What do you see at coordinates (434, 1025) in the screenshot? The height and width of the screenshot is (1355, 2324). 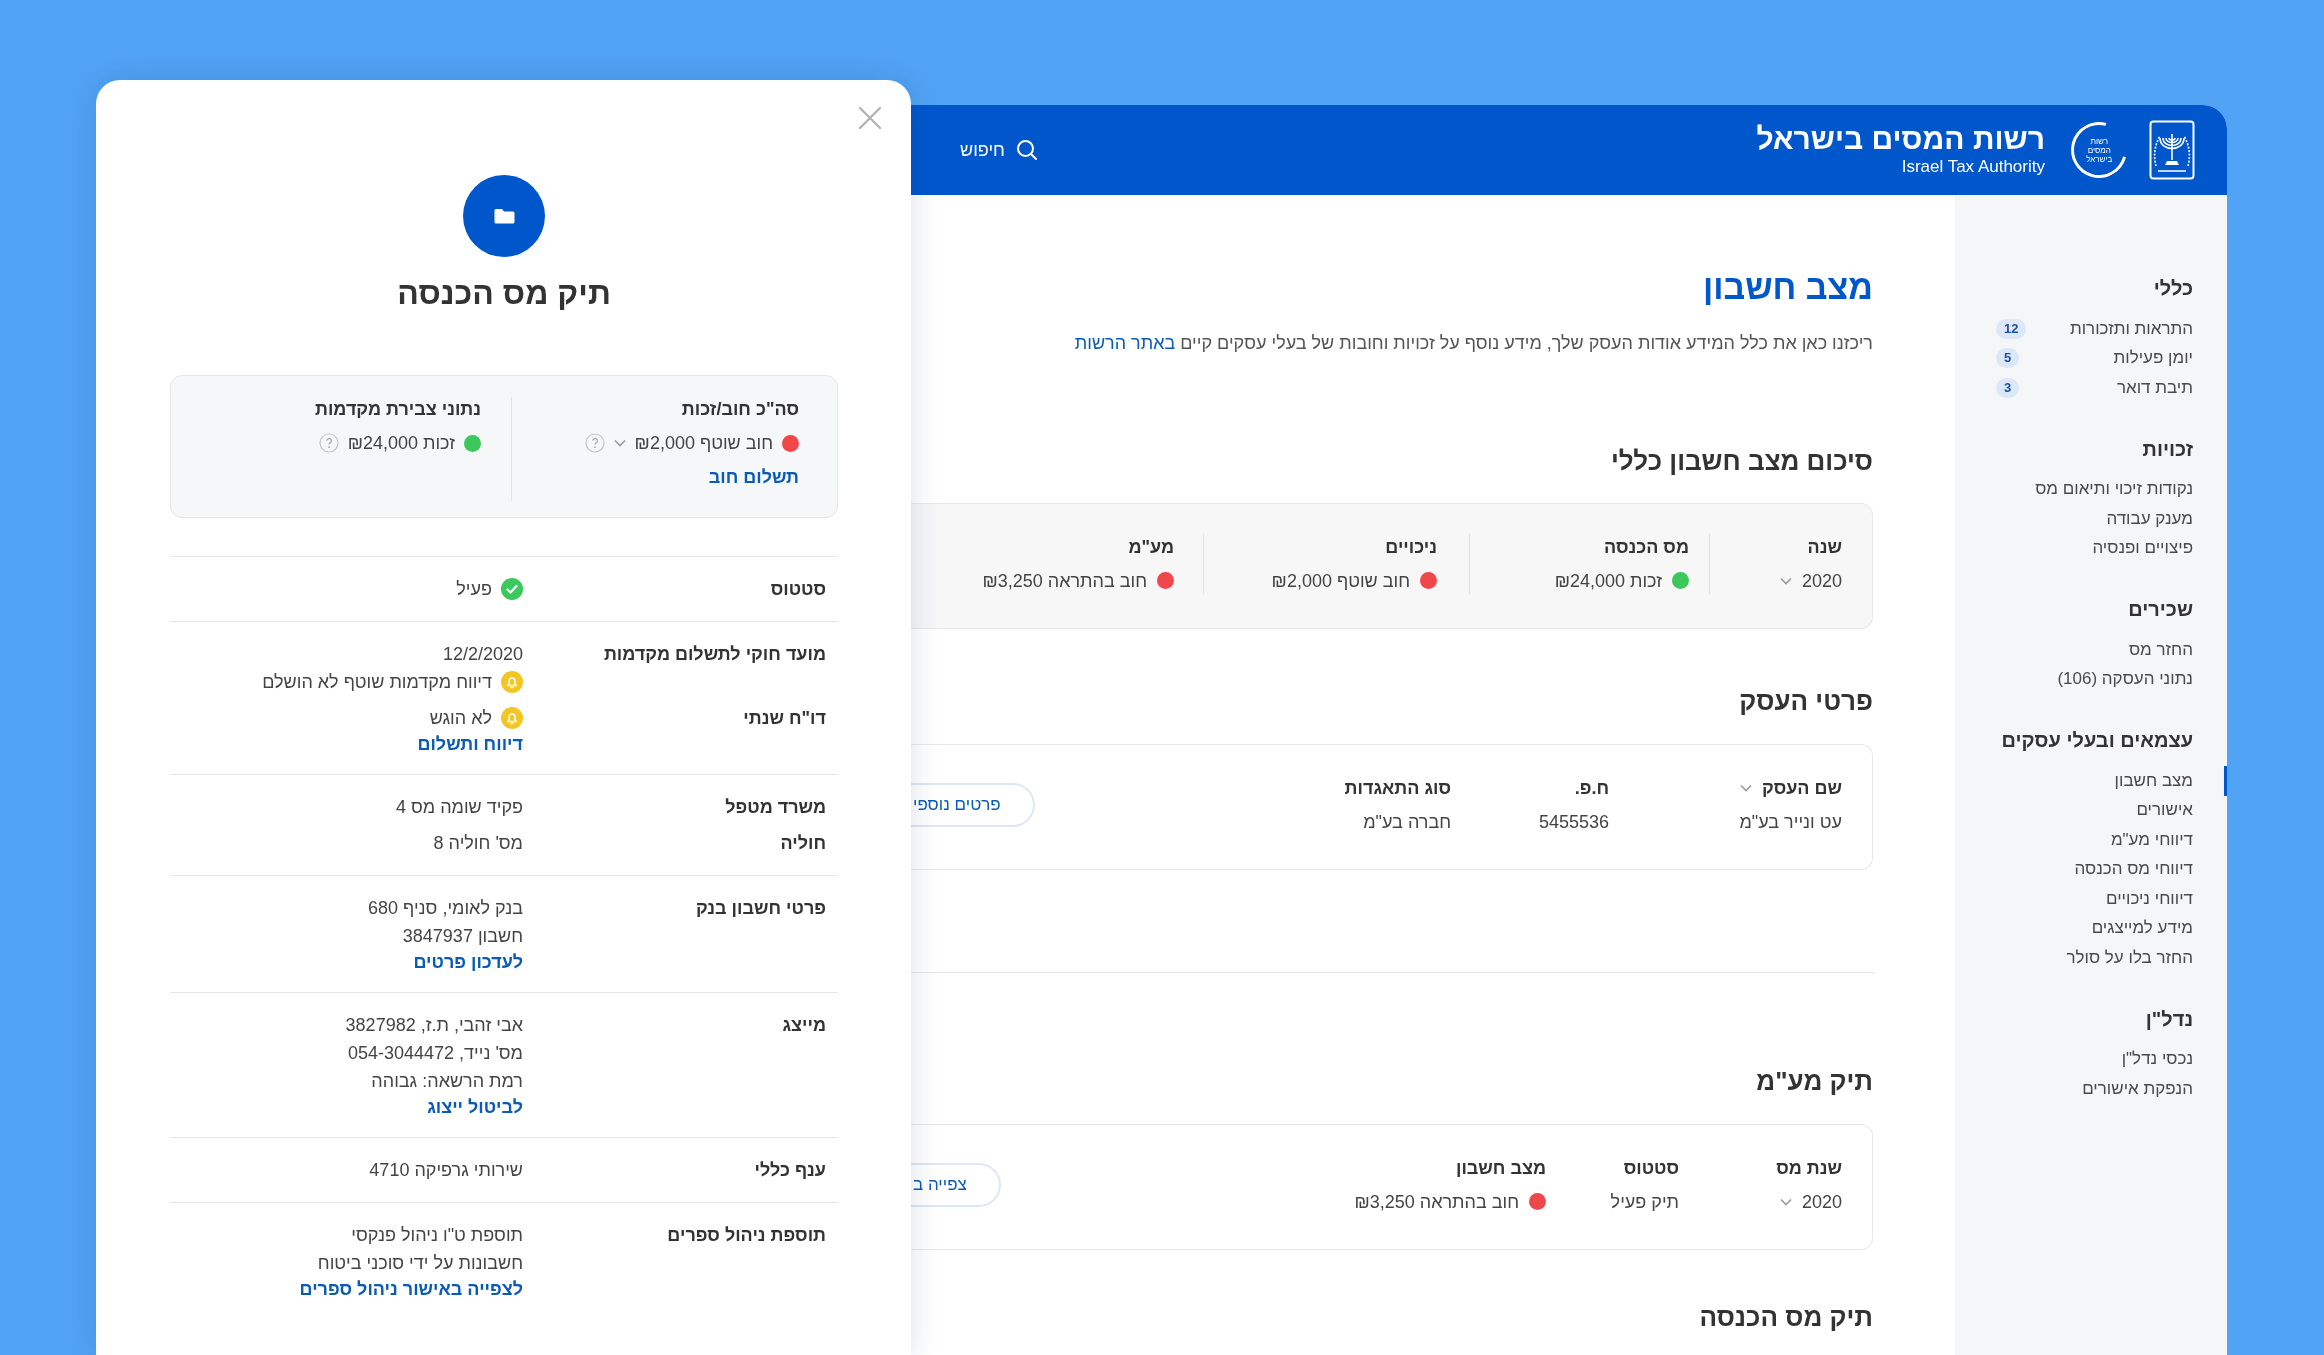 I see `field-value: אבי זהבי, ת.ז, 3827982` at bounding box center [434, 1025].